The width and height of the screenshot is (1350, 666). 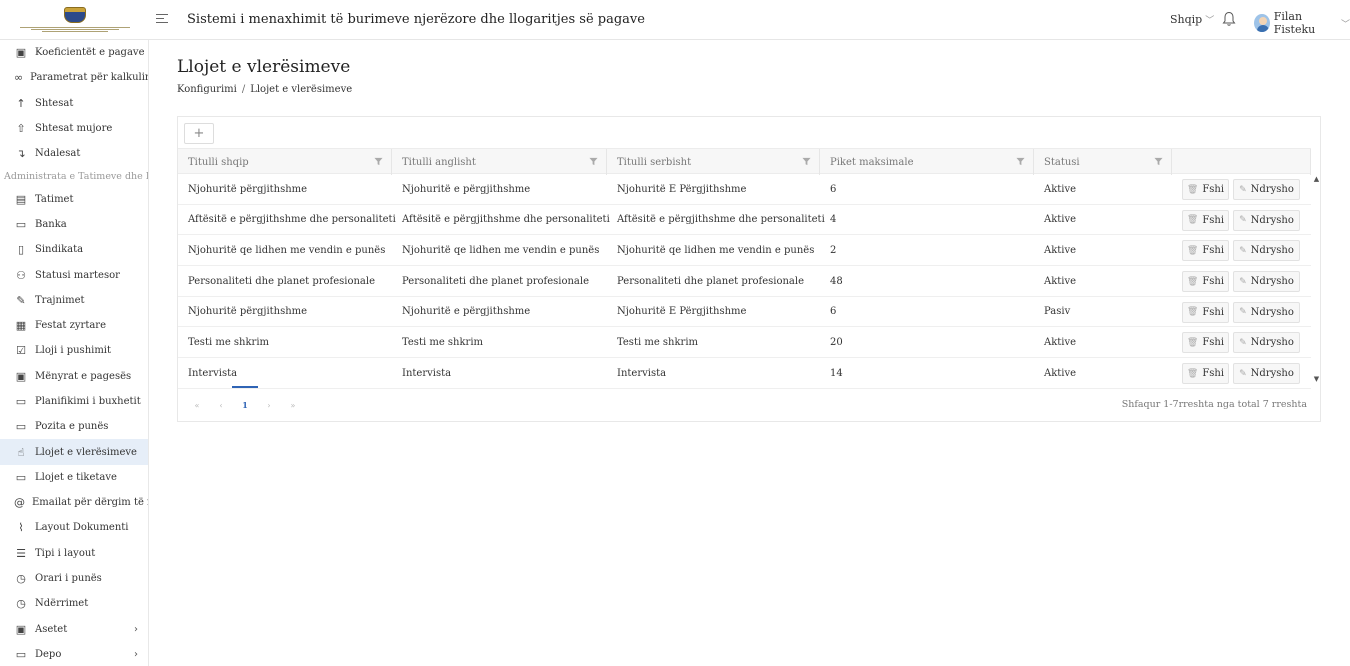 I want to click on cell-title-sq: Testi me shkrim, so click(x=229, y=342).